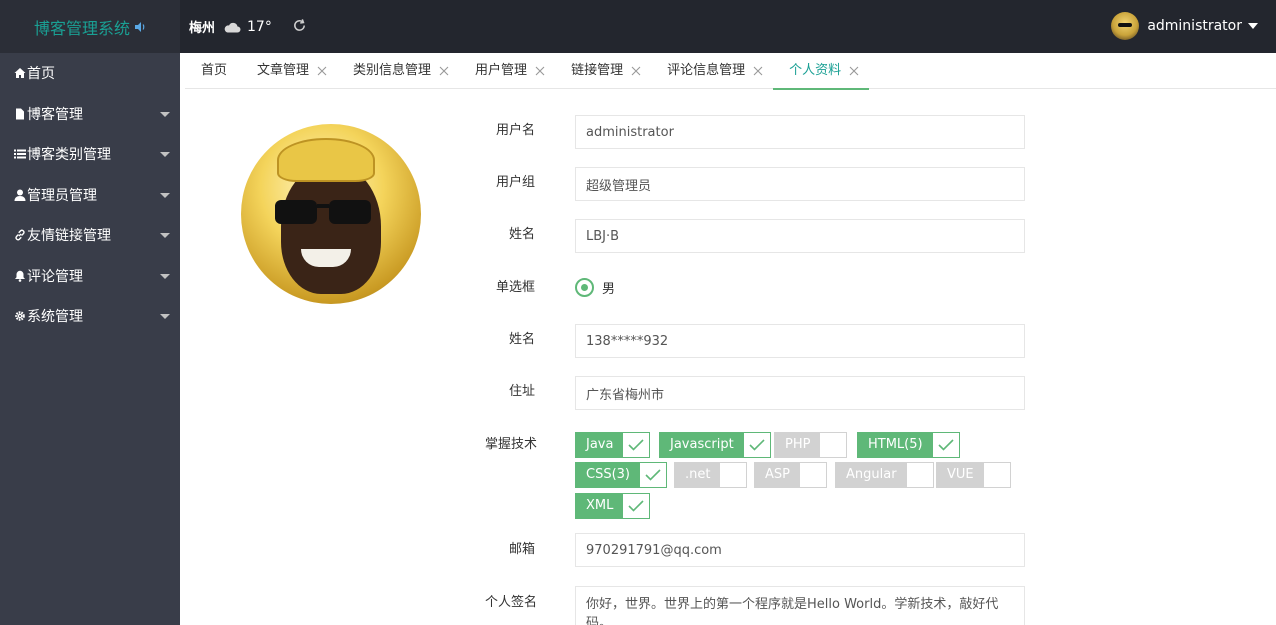 Image resolution: width=1276 pixels, height=625 pixels. I want to click on tab-bar: 首页 文章管理 类别信息管理 用户管理 链接管理 评论信息管理 个人资料, so click(730, 71).